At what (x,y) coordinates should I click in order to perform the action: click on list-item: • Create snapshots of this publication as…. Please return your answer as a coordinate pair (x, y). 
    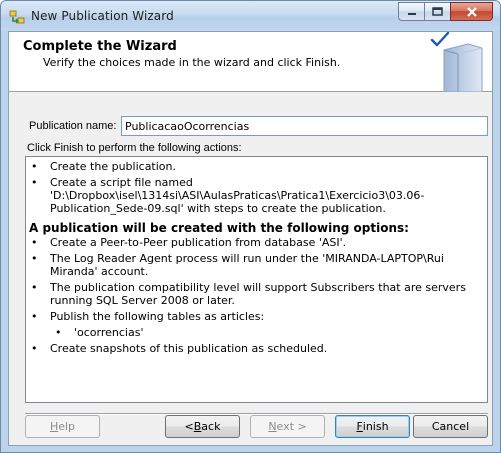
    Looking at the image, I should click on (179, 348).